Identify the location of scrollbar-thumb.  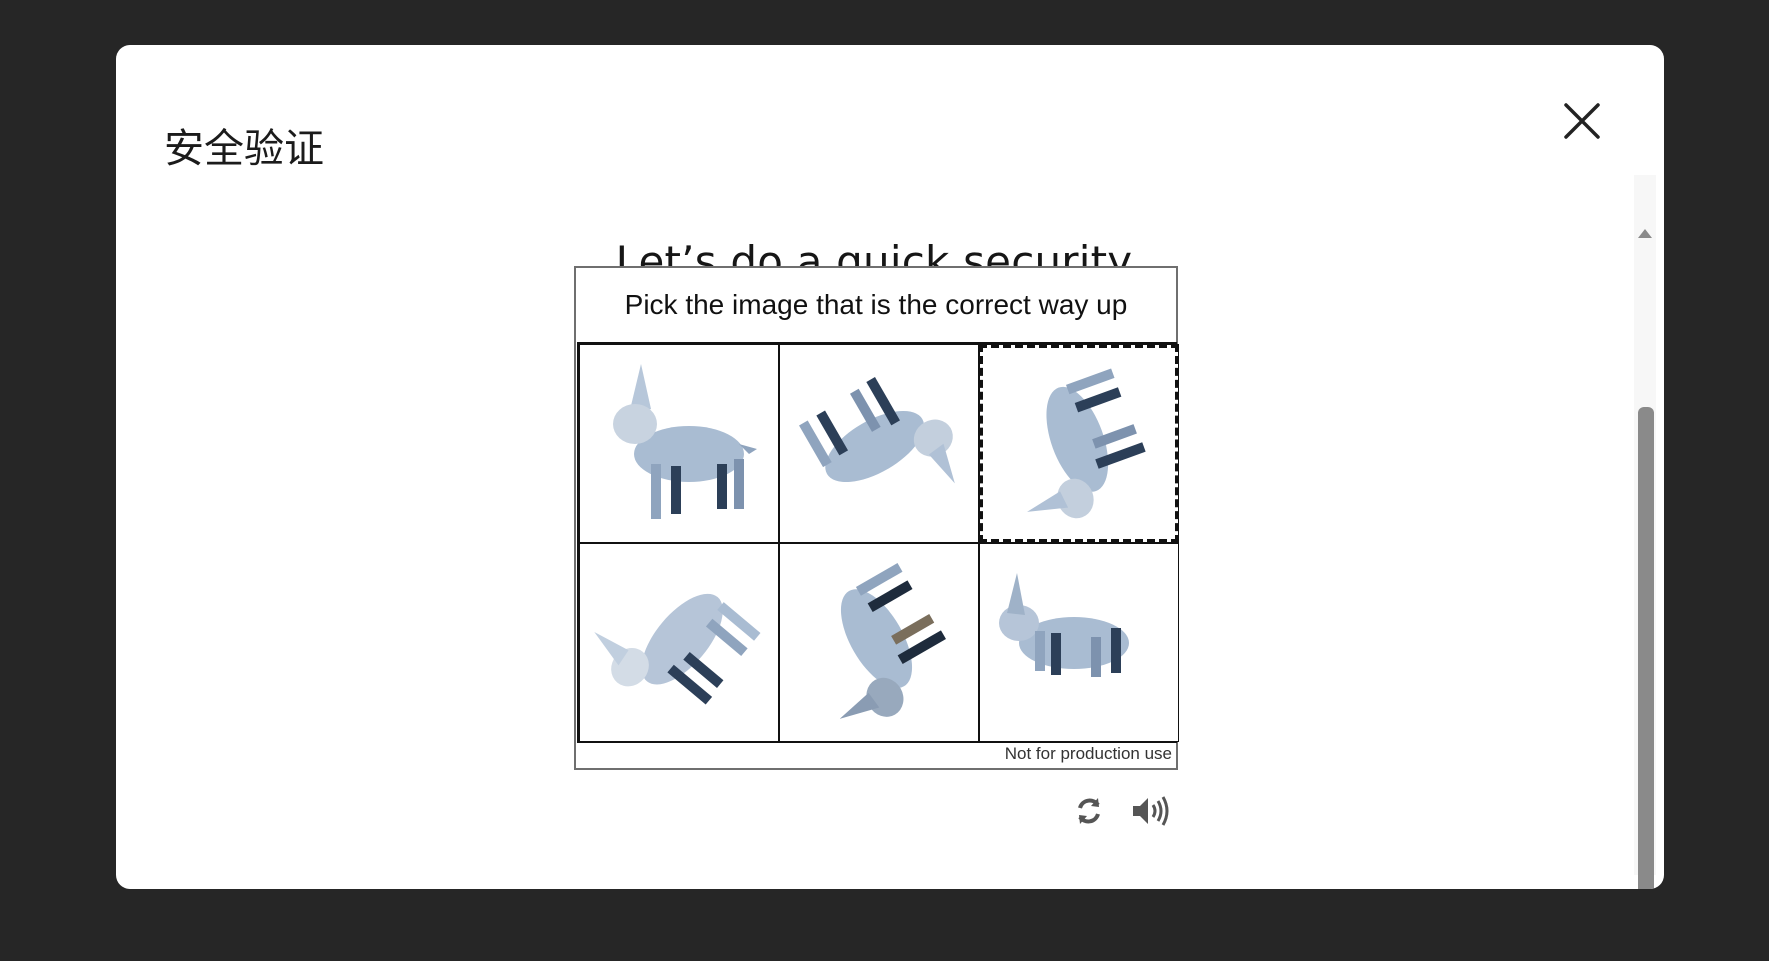
(1646, 648).